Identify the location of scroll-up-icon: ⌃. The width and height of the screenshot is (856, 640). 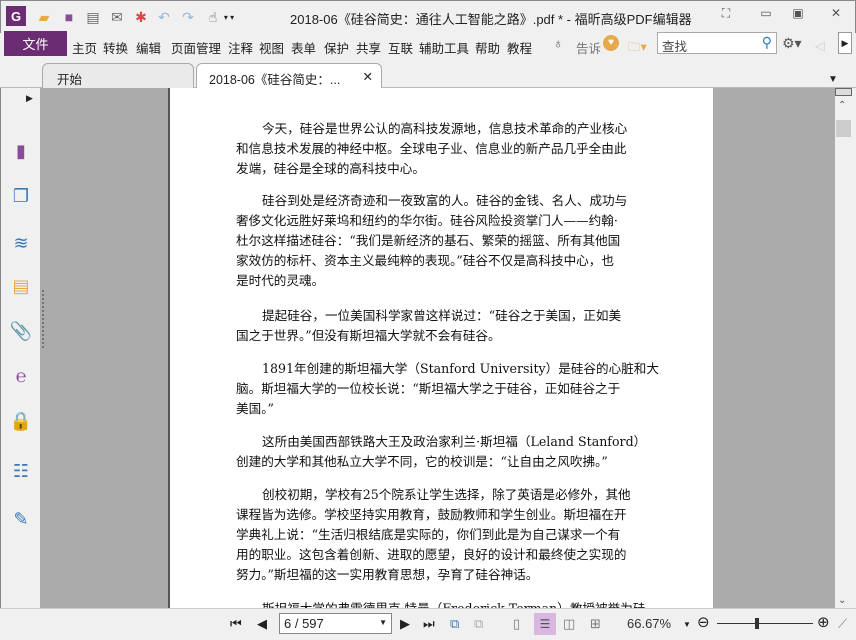
(842, 105).